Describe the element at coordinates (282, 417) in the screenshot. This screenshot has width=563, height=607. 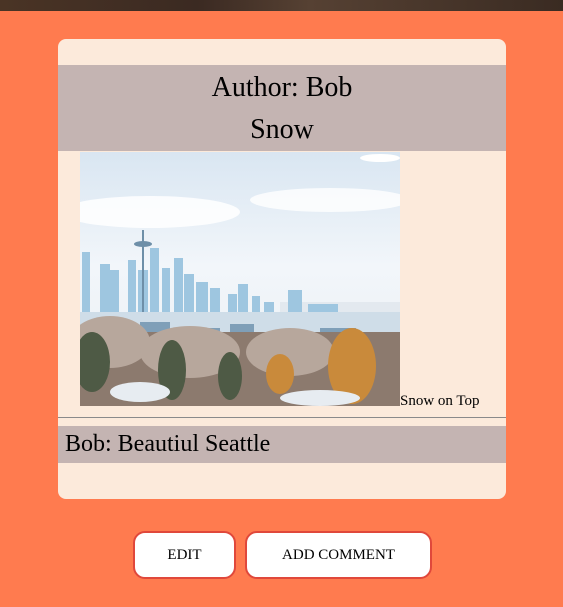
I see `divider` at that location.